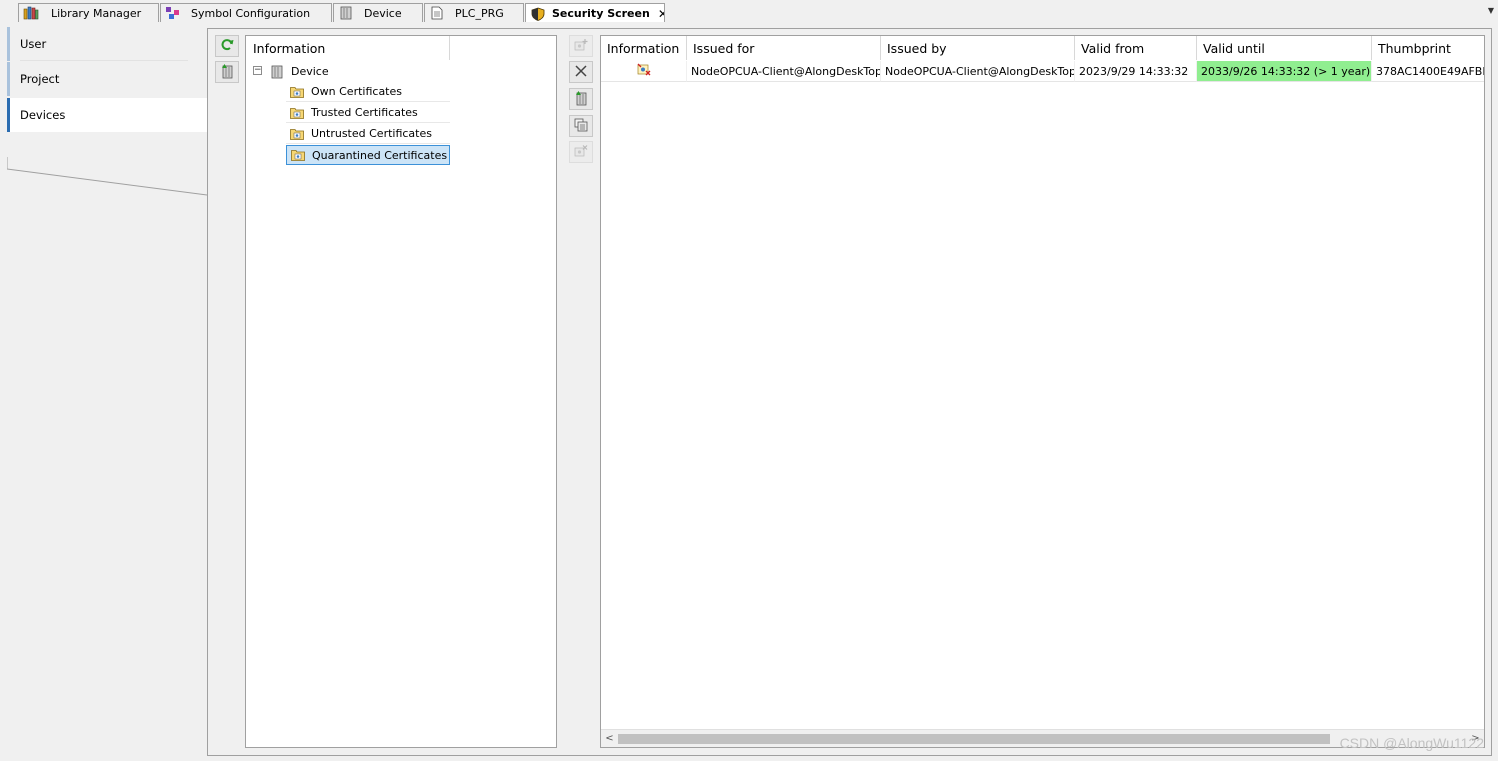  What do you see at coordinates (724, 48) in the screenshot?
I see `column-header-label: Issued for` at bounding box center [724, 48].